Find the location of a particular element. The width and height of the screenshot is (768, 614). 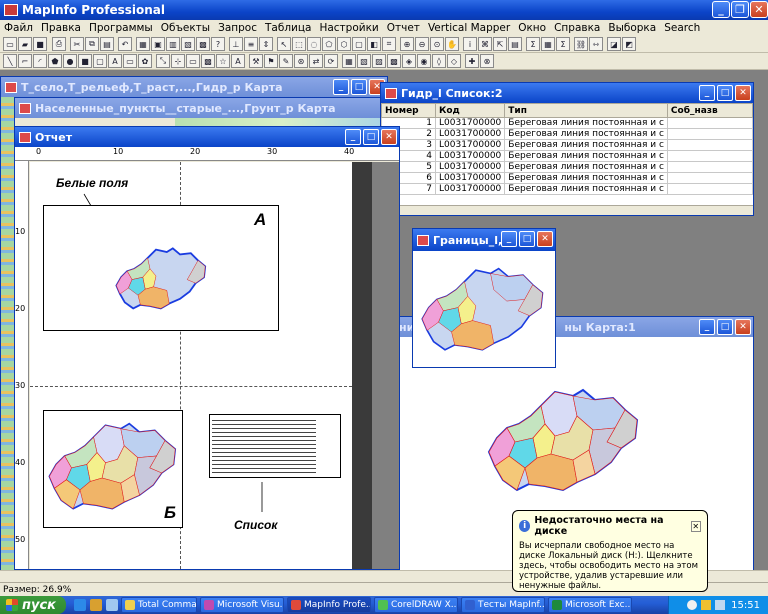

map-frame-a: А is located at coordinates (161, 268).